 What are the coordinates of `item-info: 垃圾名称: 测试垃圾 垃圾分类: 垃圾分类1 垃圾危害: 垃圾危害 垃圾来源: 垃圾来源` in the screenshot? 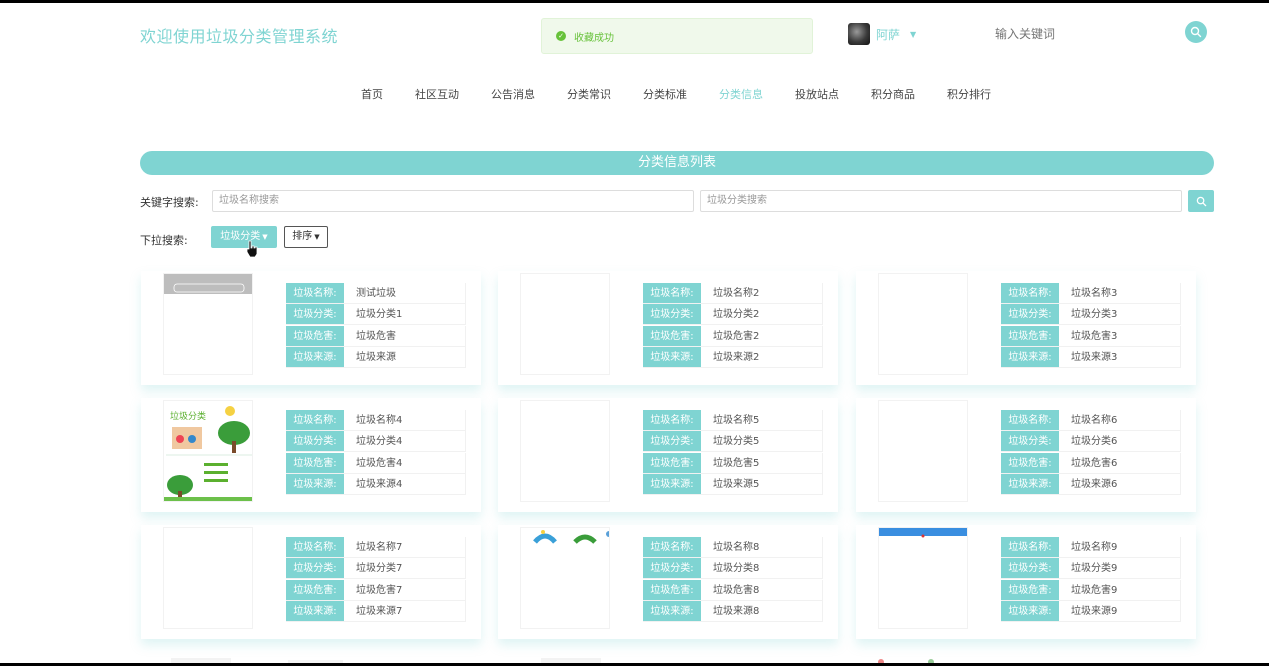 It's located at (376, 326).